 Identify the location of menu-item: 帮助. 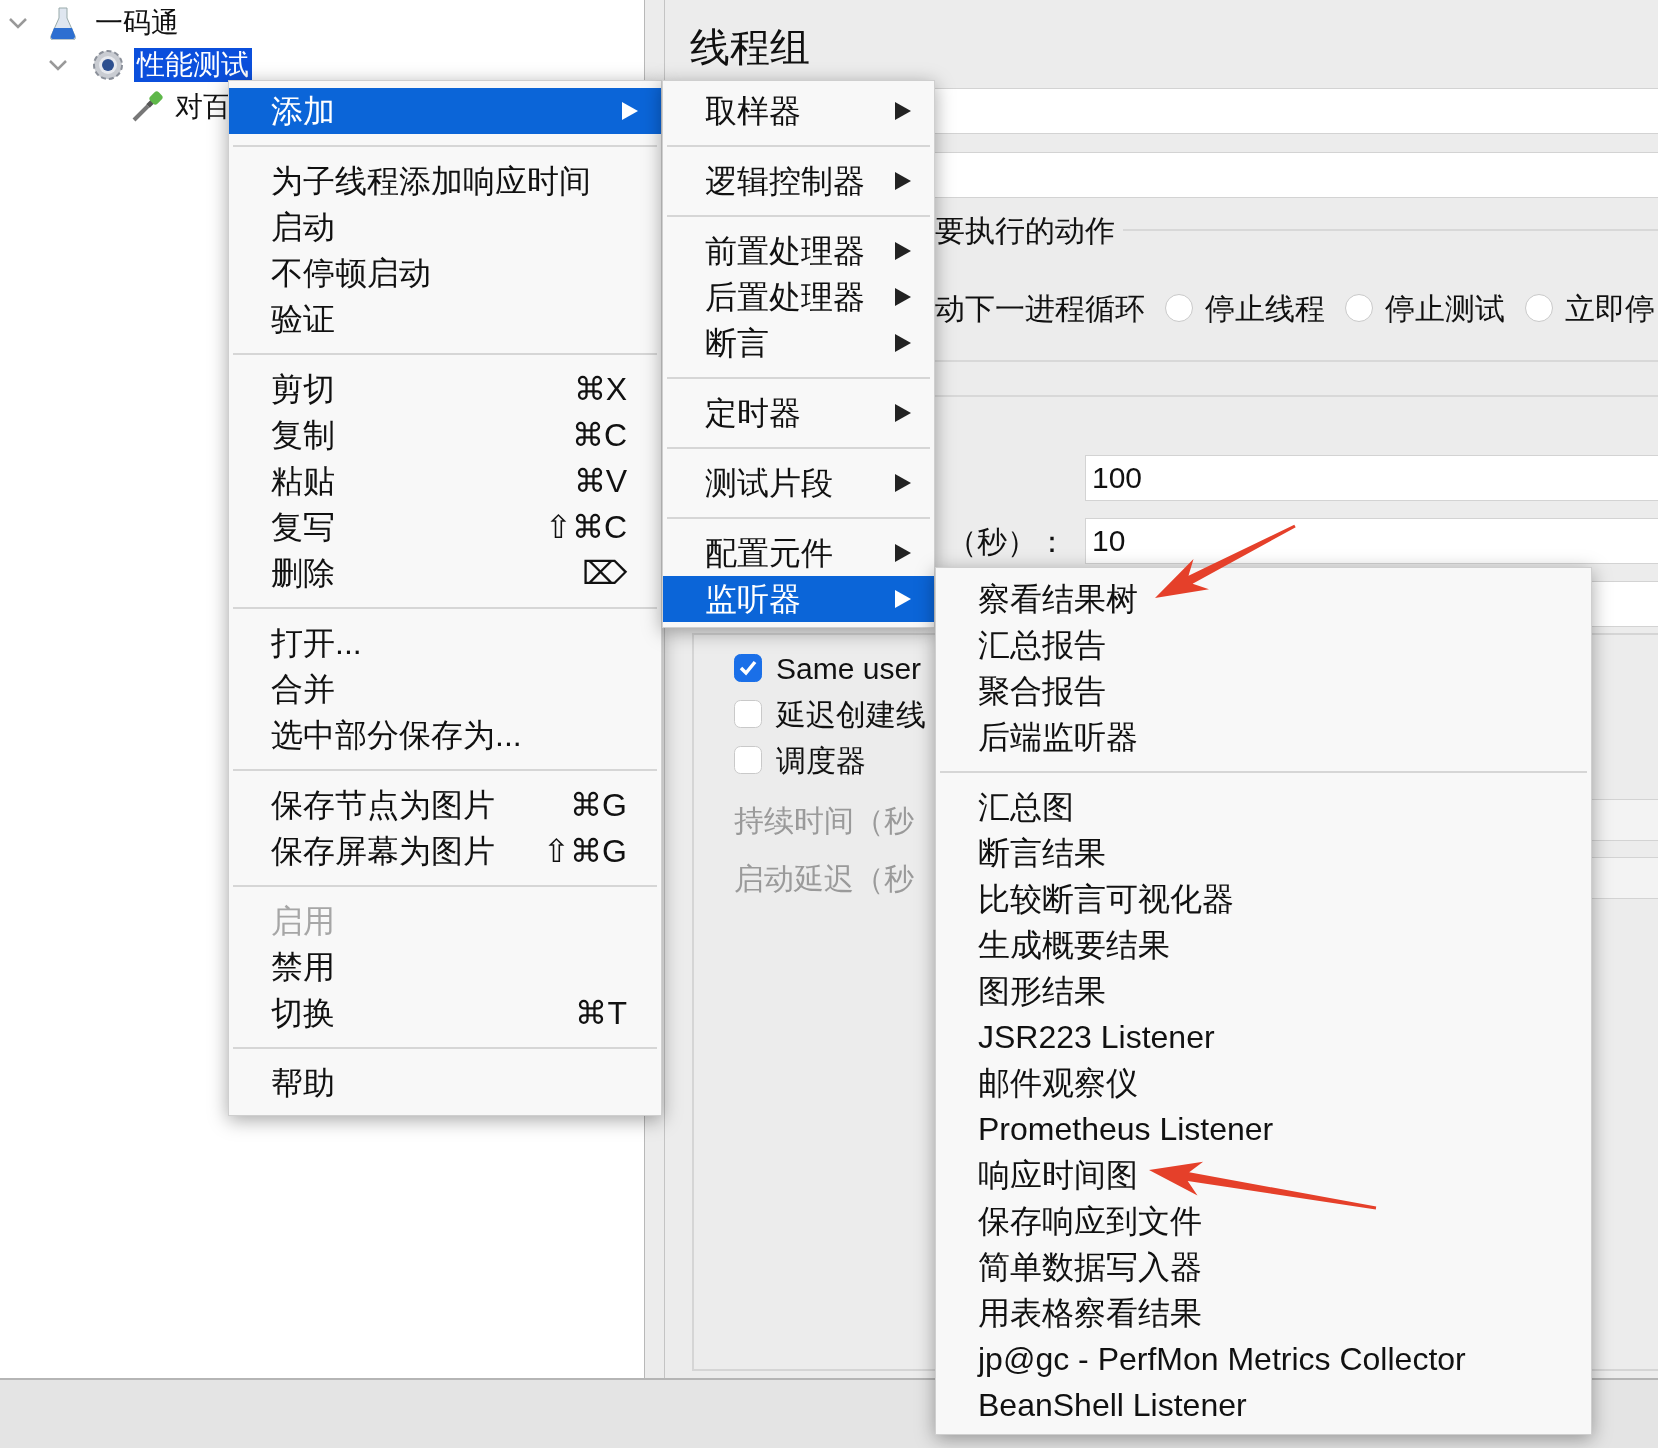
(445, 1083).